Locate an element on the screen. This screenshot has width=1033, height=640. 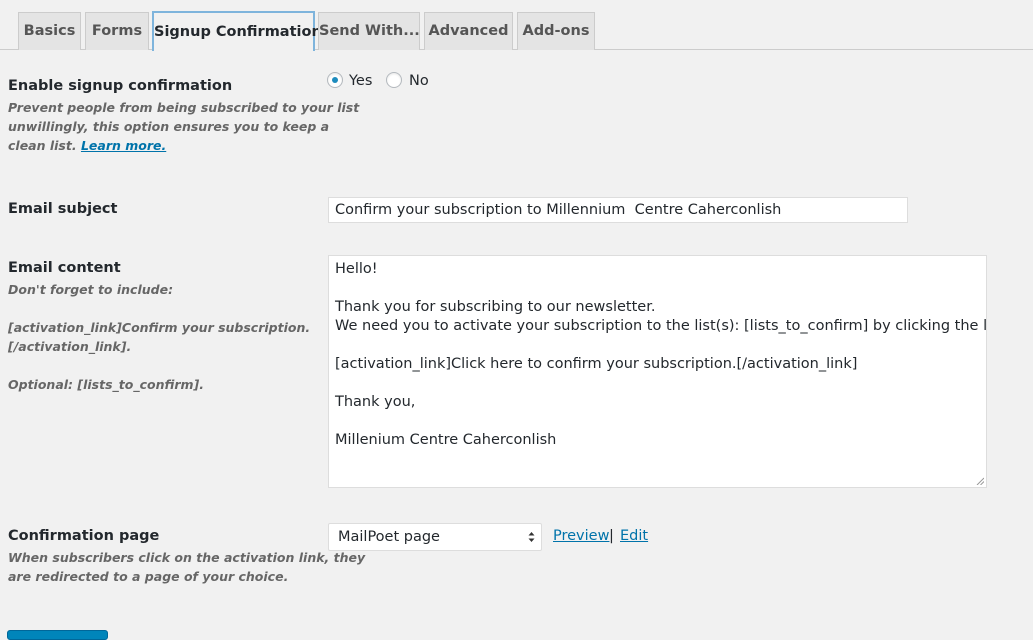
tab-forms: Forms is located at coordinates (117, 31).